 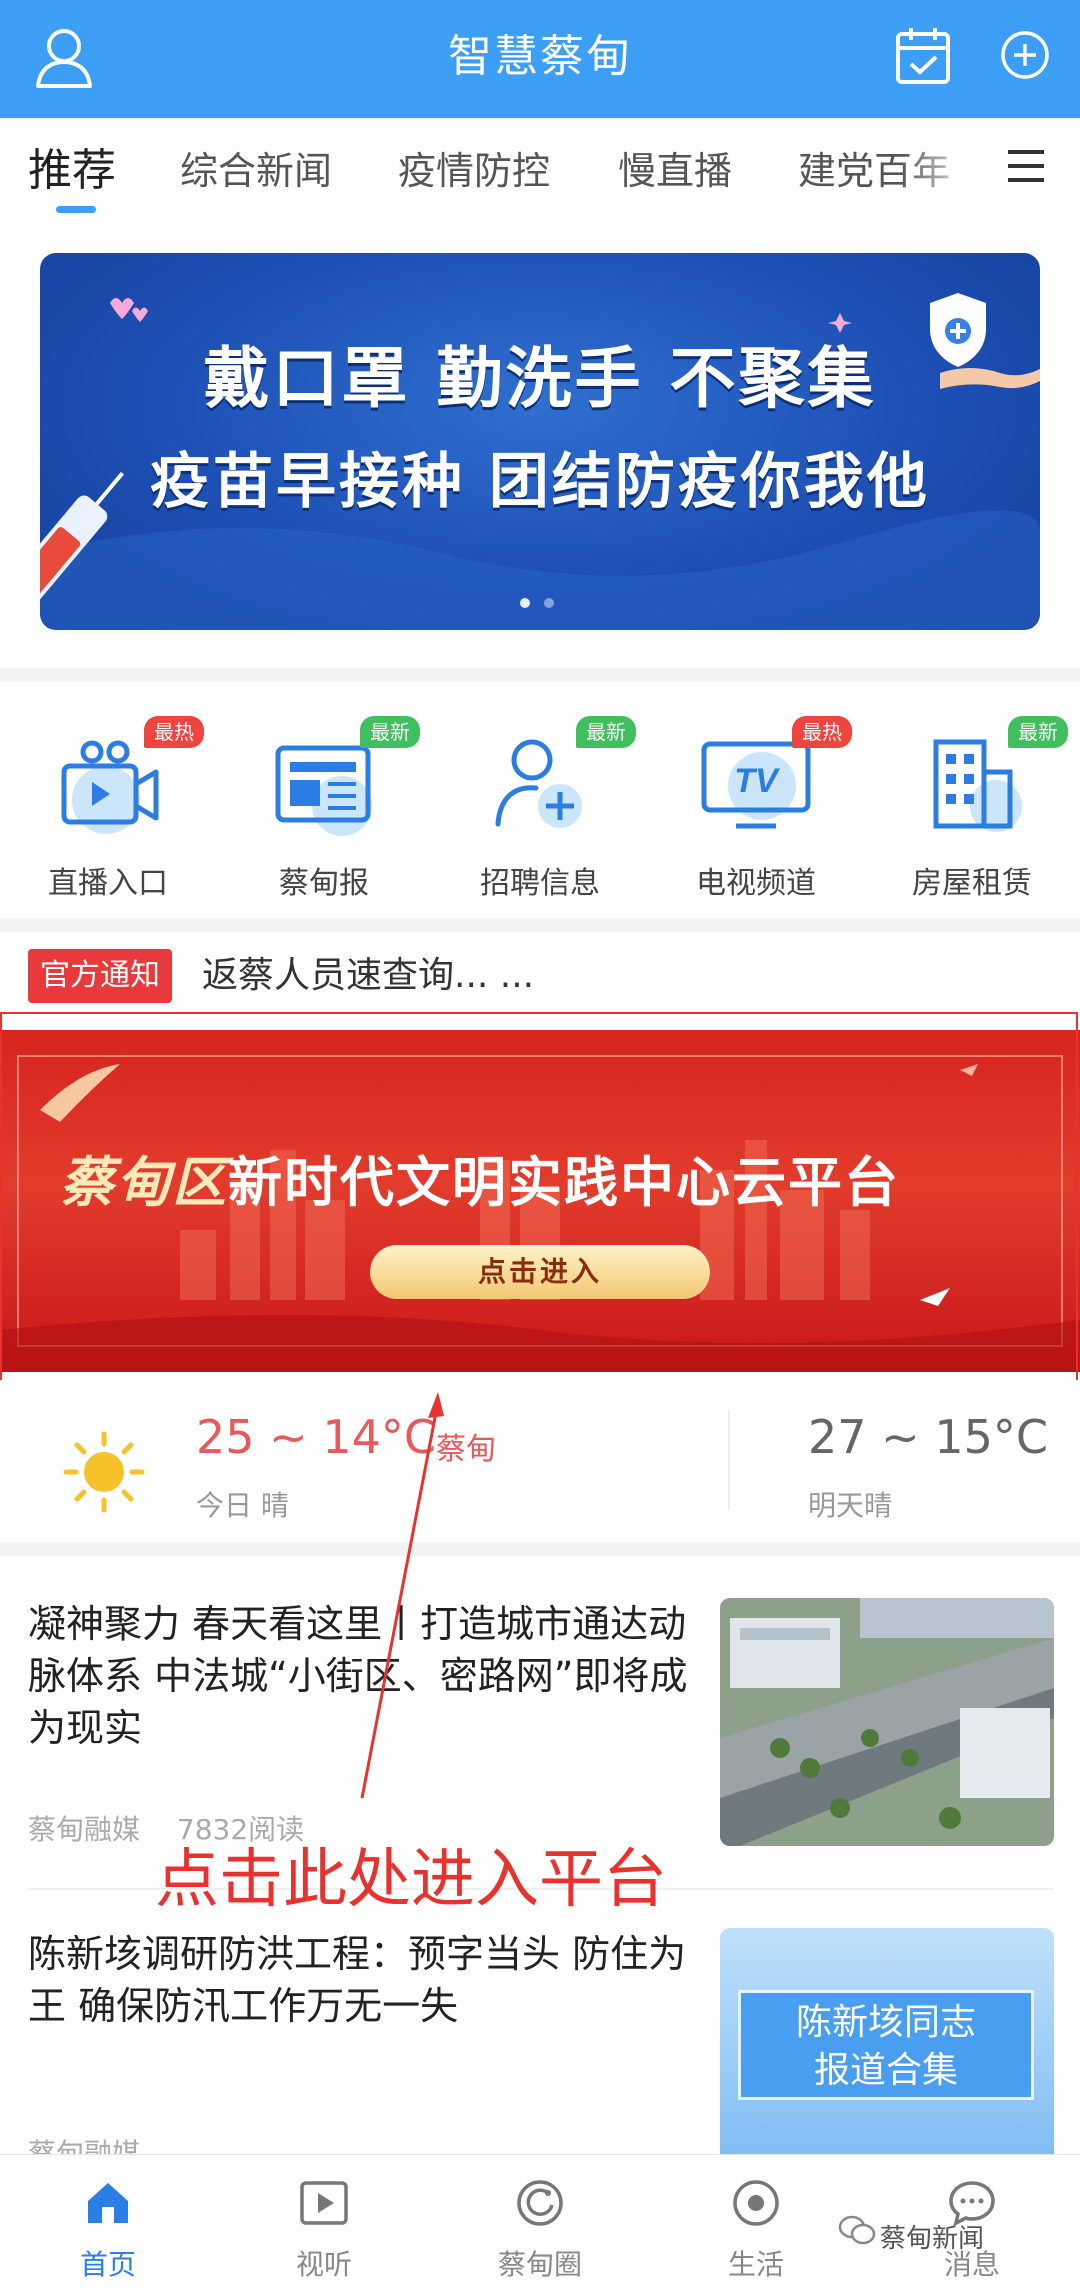 I want to click on home-icon, so click(x=108, y=2203).